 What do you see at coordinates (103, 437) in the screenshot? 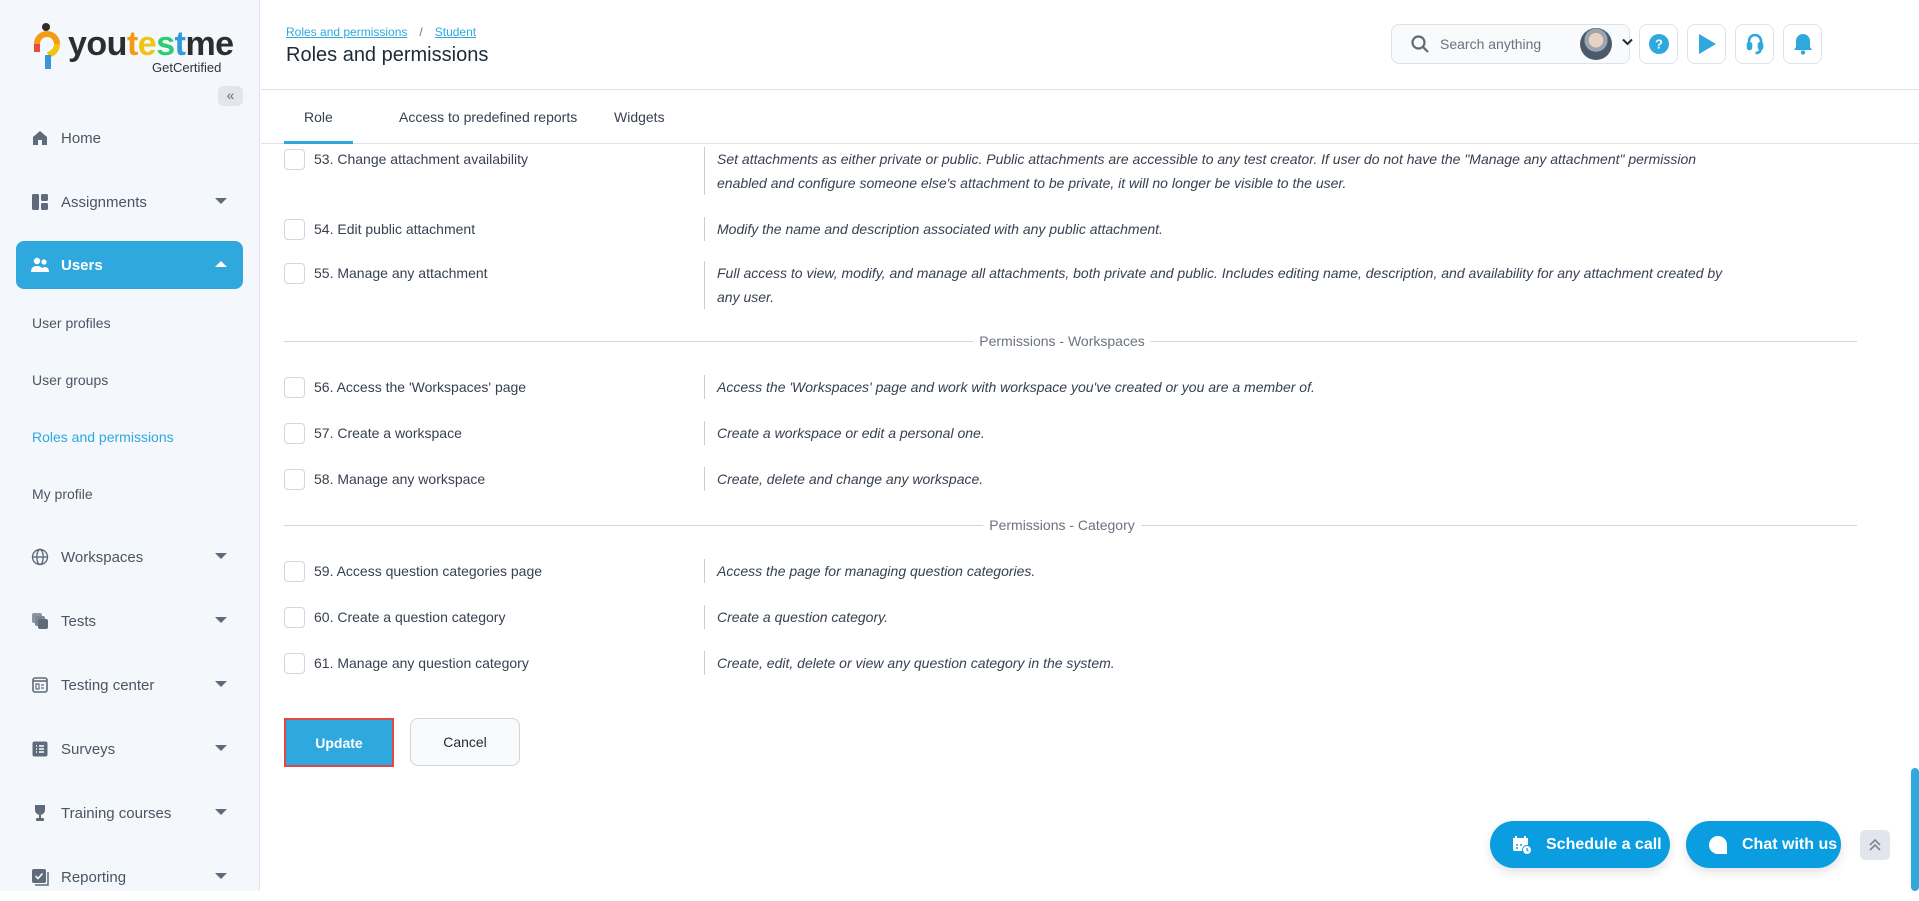
I see `sidebar-subitem-roles-and-permissions: Roles and permissions` at bounding box center [103, 437].